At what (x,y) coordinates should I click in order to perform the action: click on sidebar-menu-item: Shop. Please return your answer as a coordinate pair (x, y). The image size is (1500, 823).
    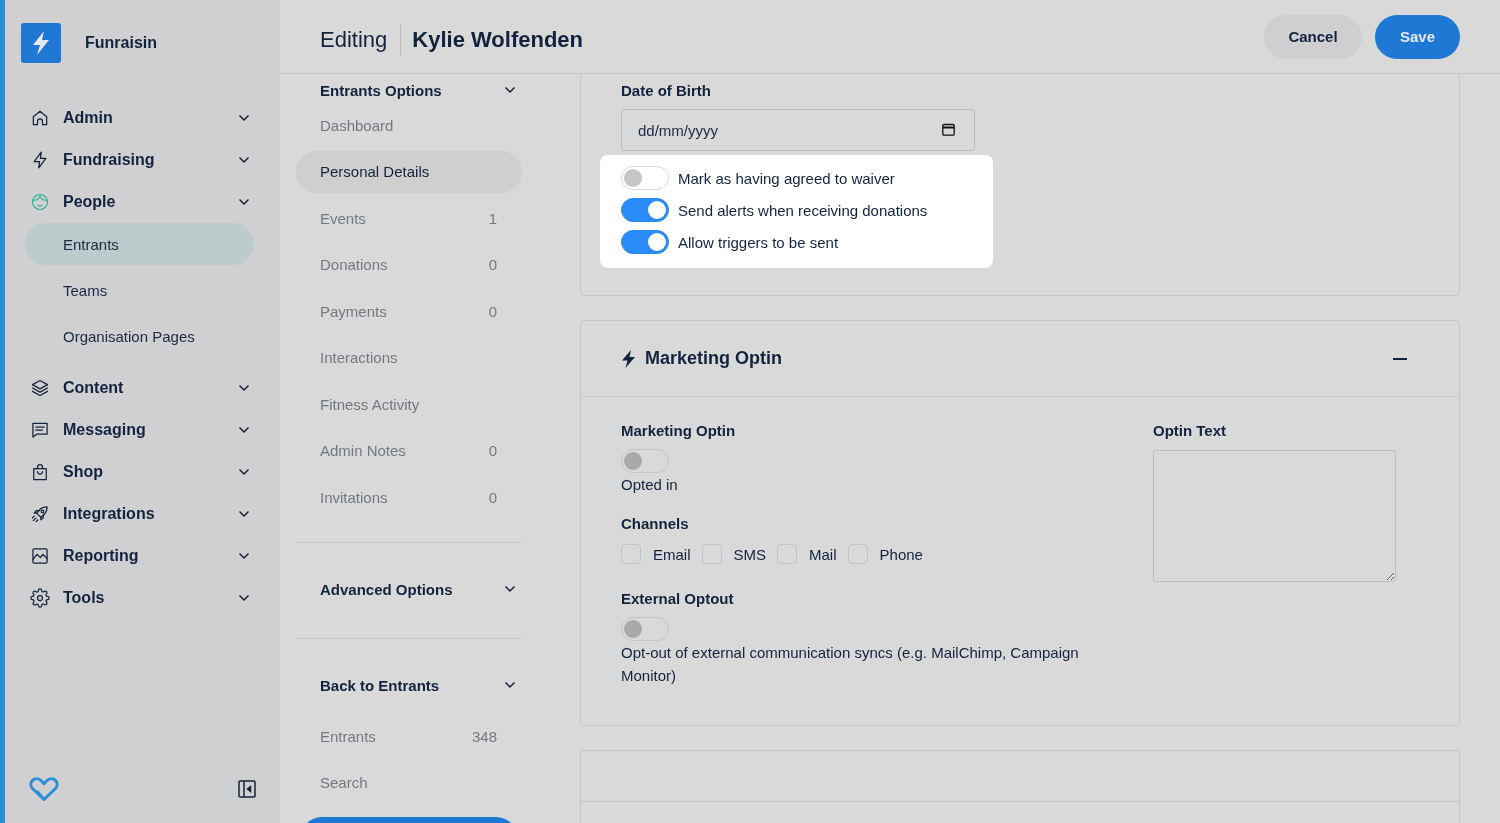
    Looking at the image, I should click on (142, 472).